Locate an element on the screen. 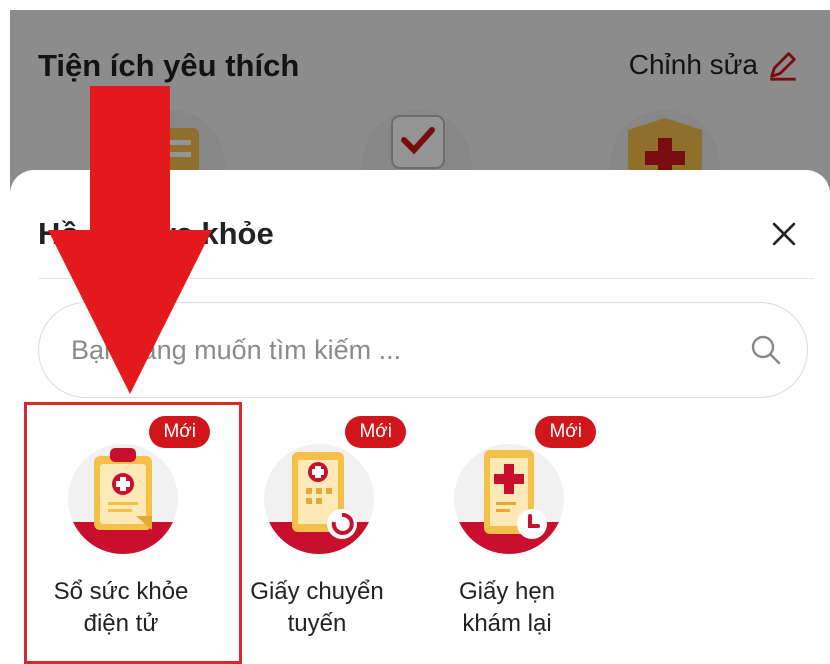  divider is located at coordinates (426, 278).